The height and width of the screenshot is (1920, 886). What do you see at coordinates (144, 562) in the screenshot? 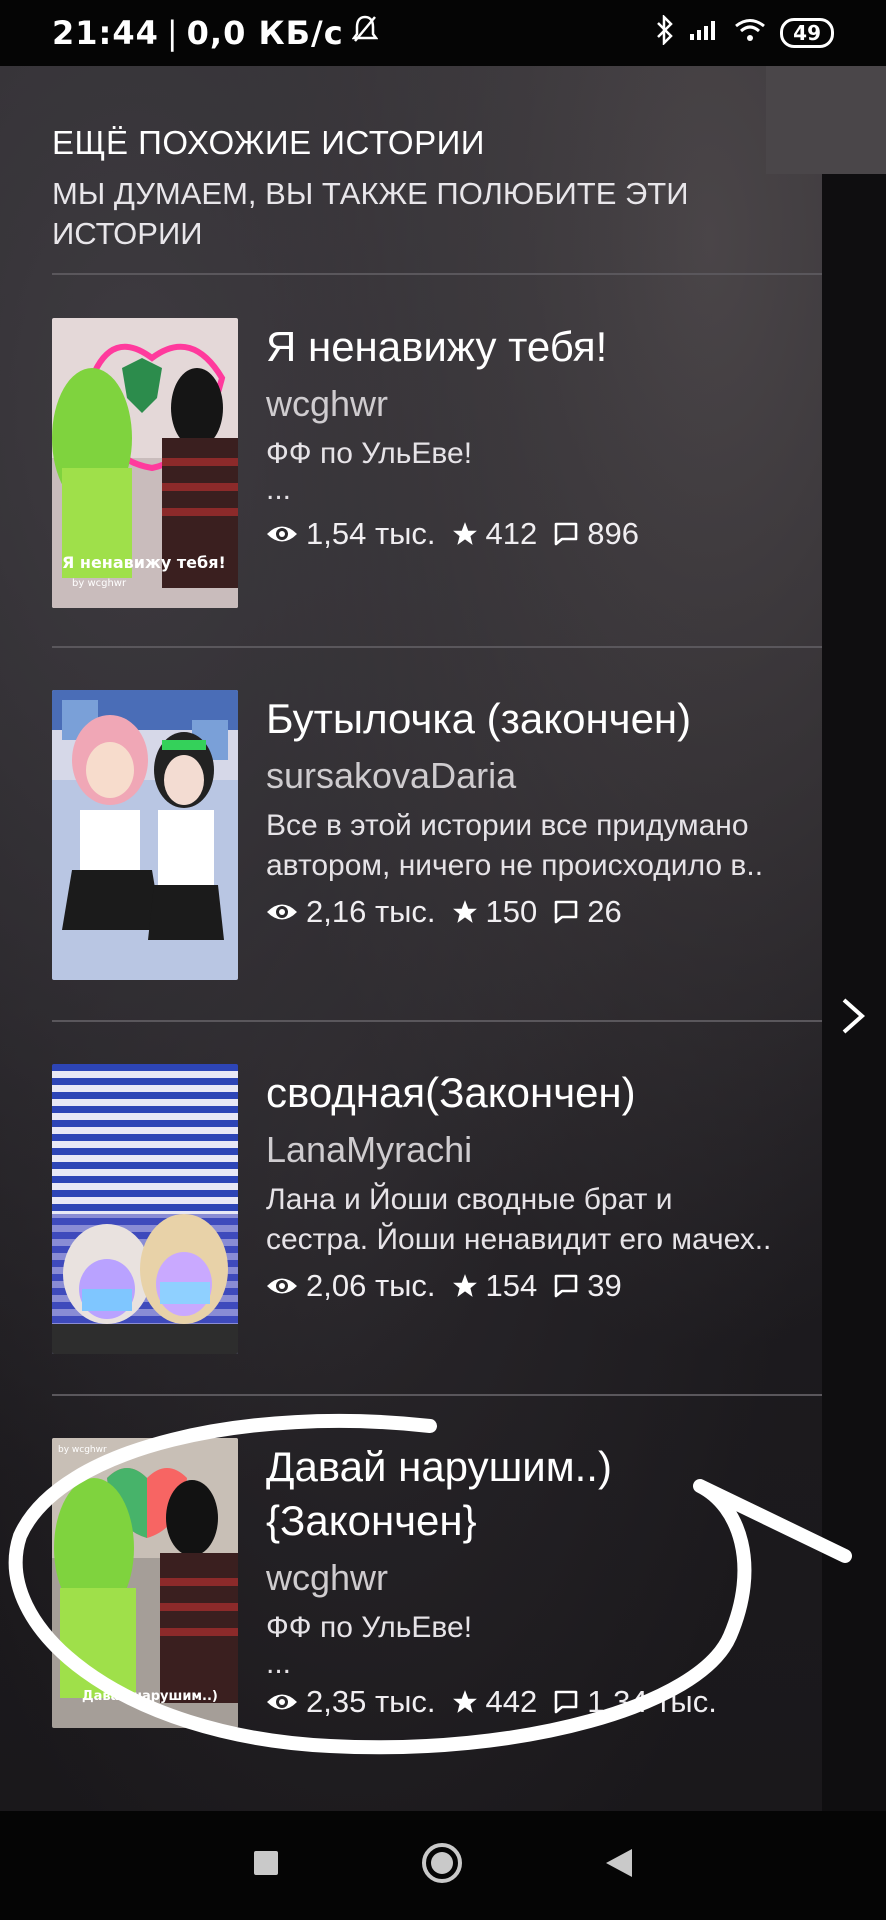
I see `cover-caption: Я ненавижу тебя!` at bounding box center [144, 562].